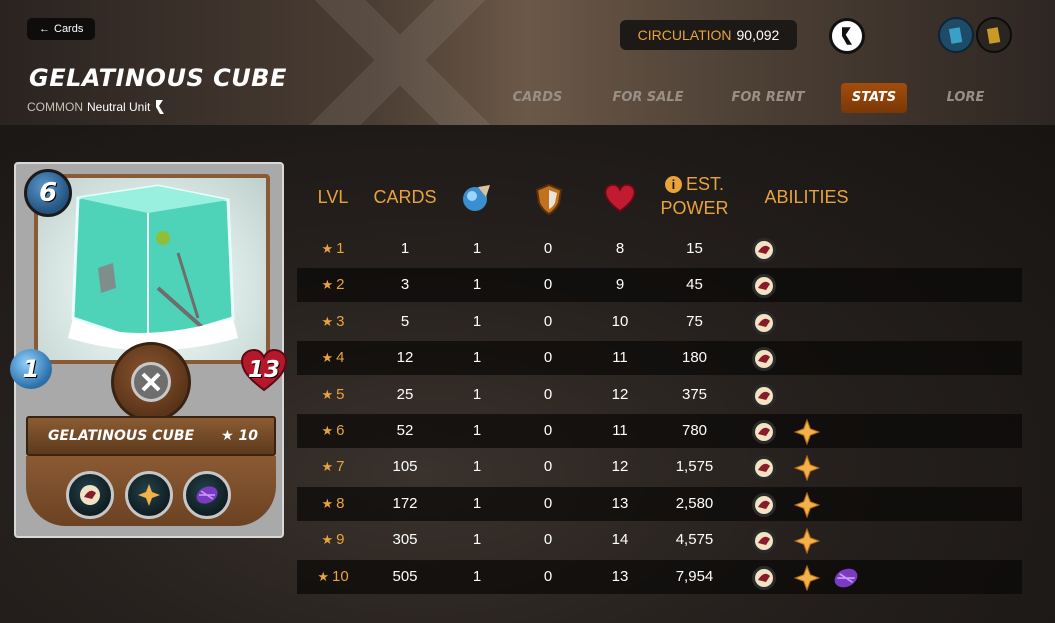 This screenshot has height=623, width=1055. I want to click on circulation-badge: CIRCULATION 90,092, so click(708, 35).